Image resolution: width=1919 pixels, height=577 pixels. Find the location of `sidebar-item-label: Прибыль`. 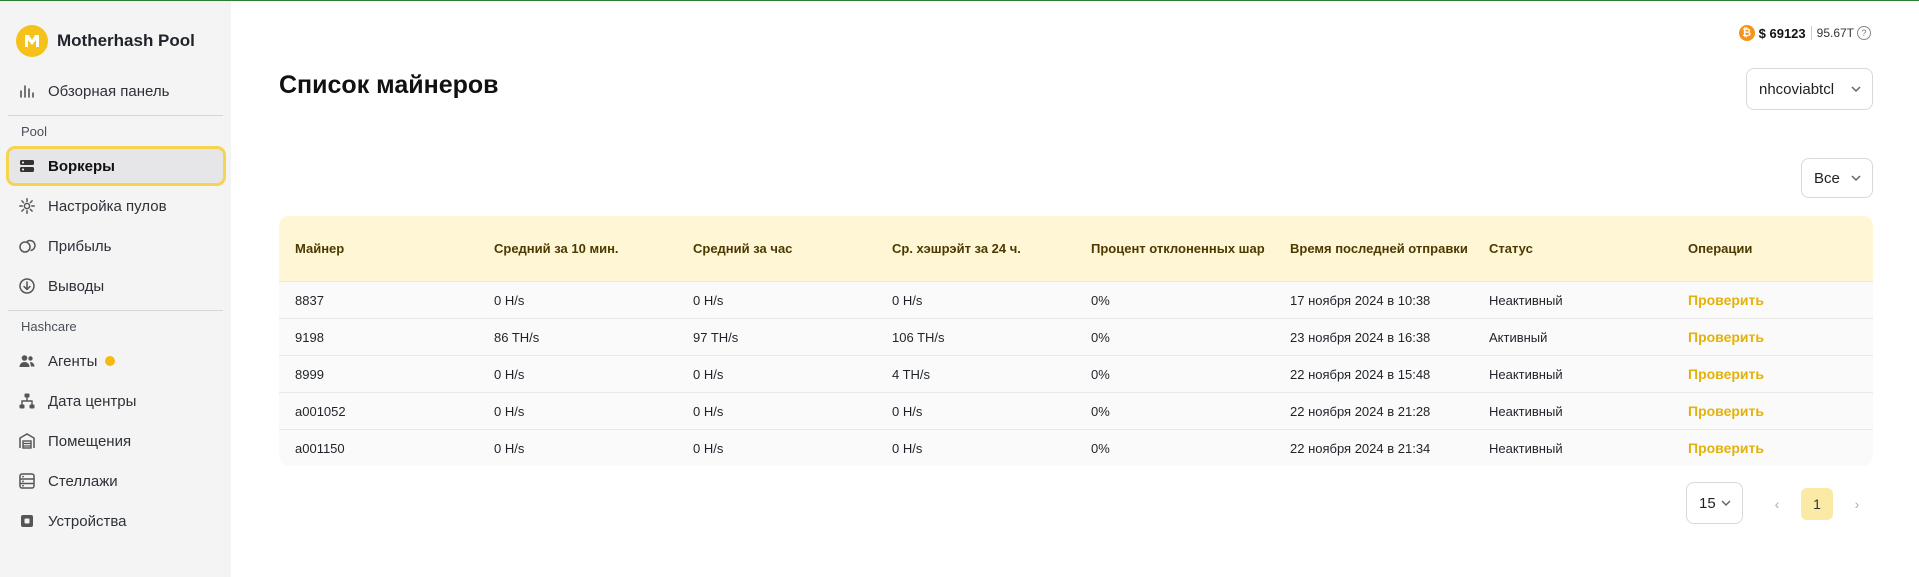

sidebar-item-label: Прибыль is located at coordinates (80, 246).